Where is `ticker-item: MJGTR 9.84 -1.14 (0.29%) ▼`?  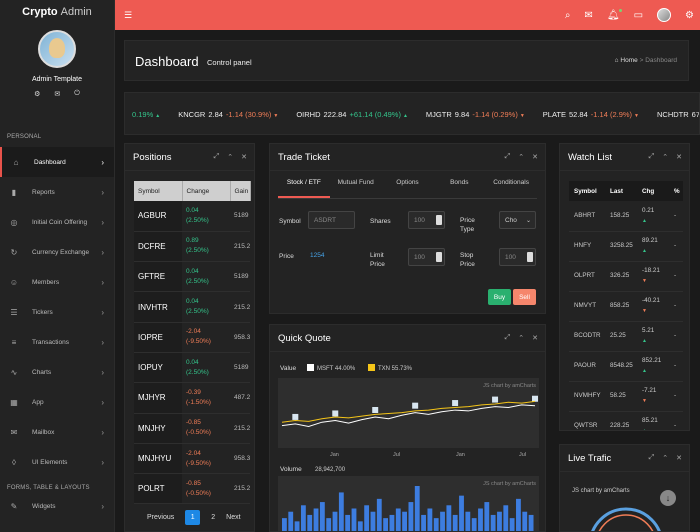
ticker-item: MJGTR 9.84 -1.14 (0.29%) ▼ is located at coordinates (480, 114).